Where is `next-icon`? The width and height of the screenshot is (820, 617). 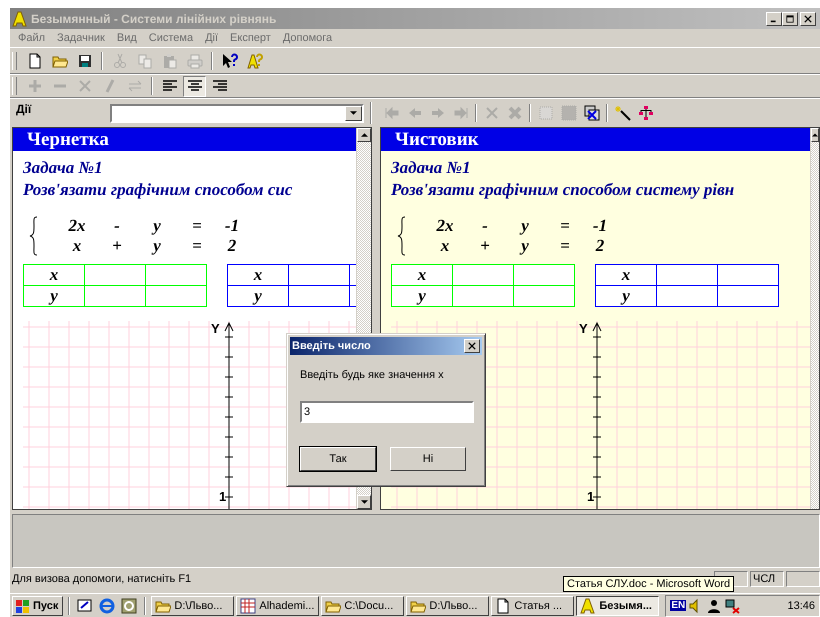
next-icon is located at coordinates (438, 113).